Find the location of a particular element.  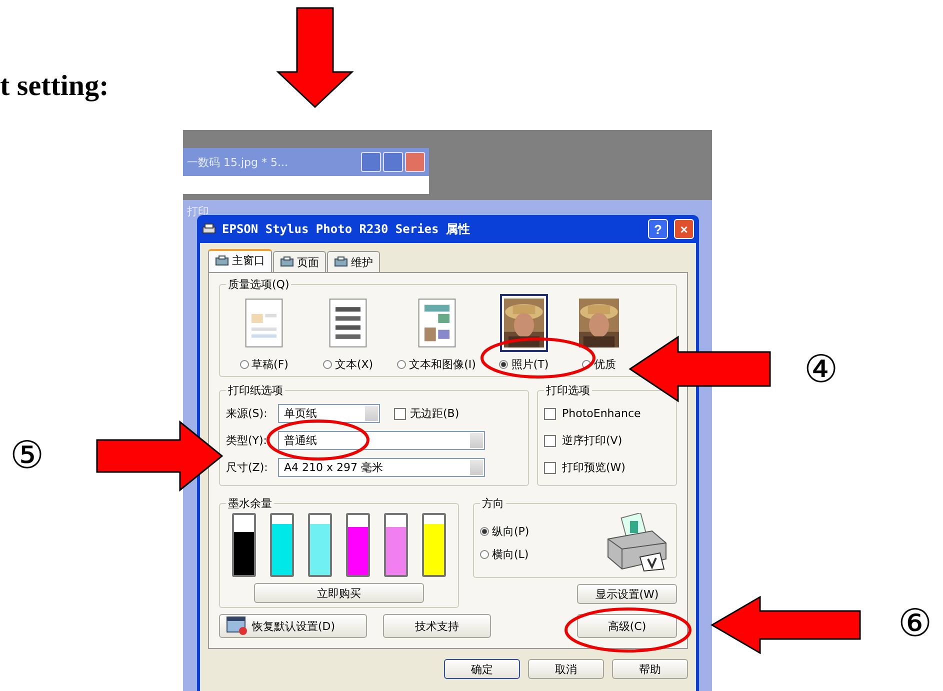

field-label: 类型(Y): is located at coordinates (247, 440).